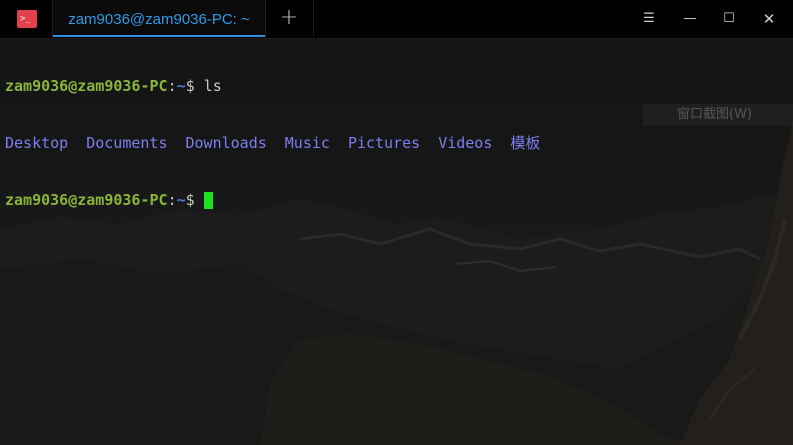 This screenshot has width=793, height=445. I want to click on hamburger-menu-icon: ☰, so click(649, 18).